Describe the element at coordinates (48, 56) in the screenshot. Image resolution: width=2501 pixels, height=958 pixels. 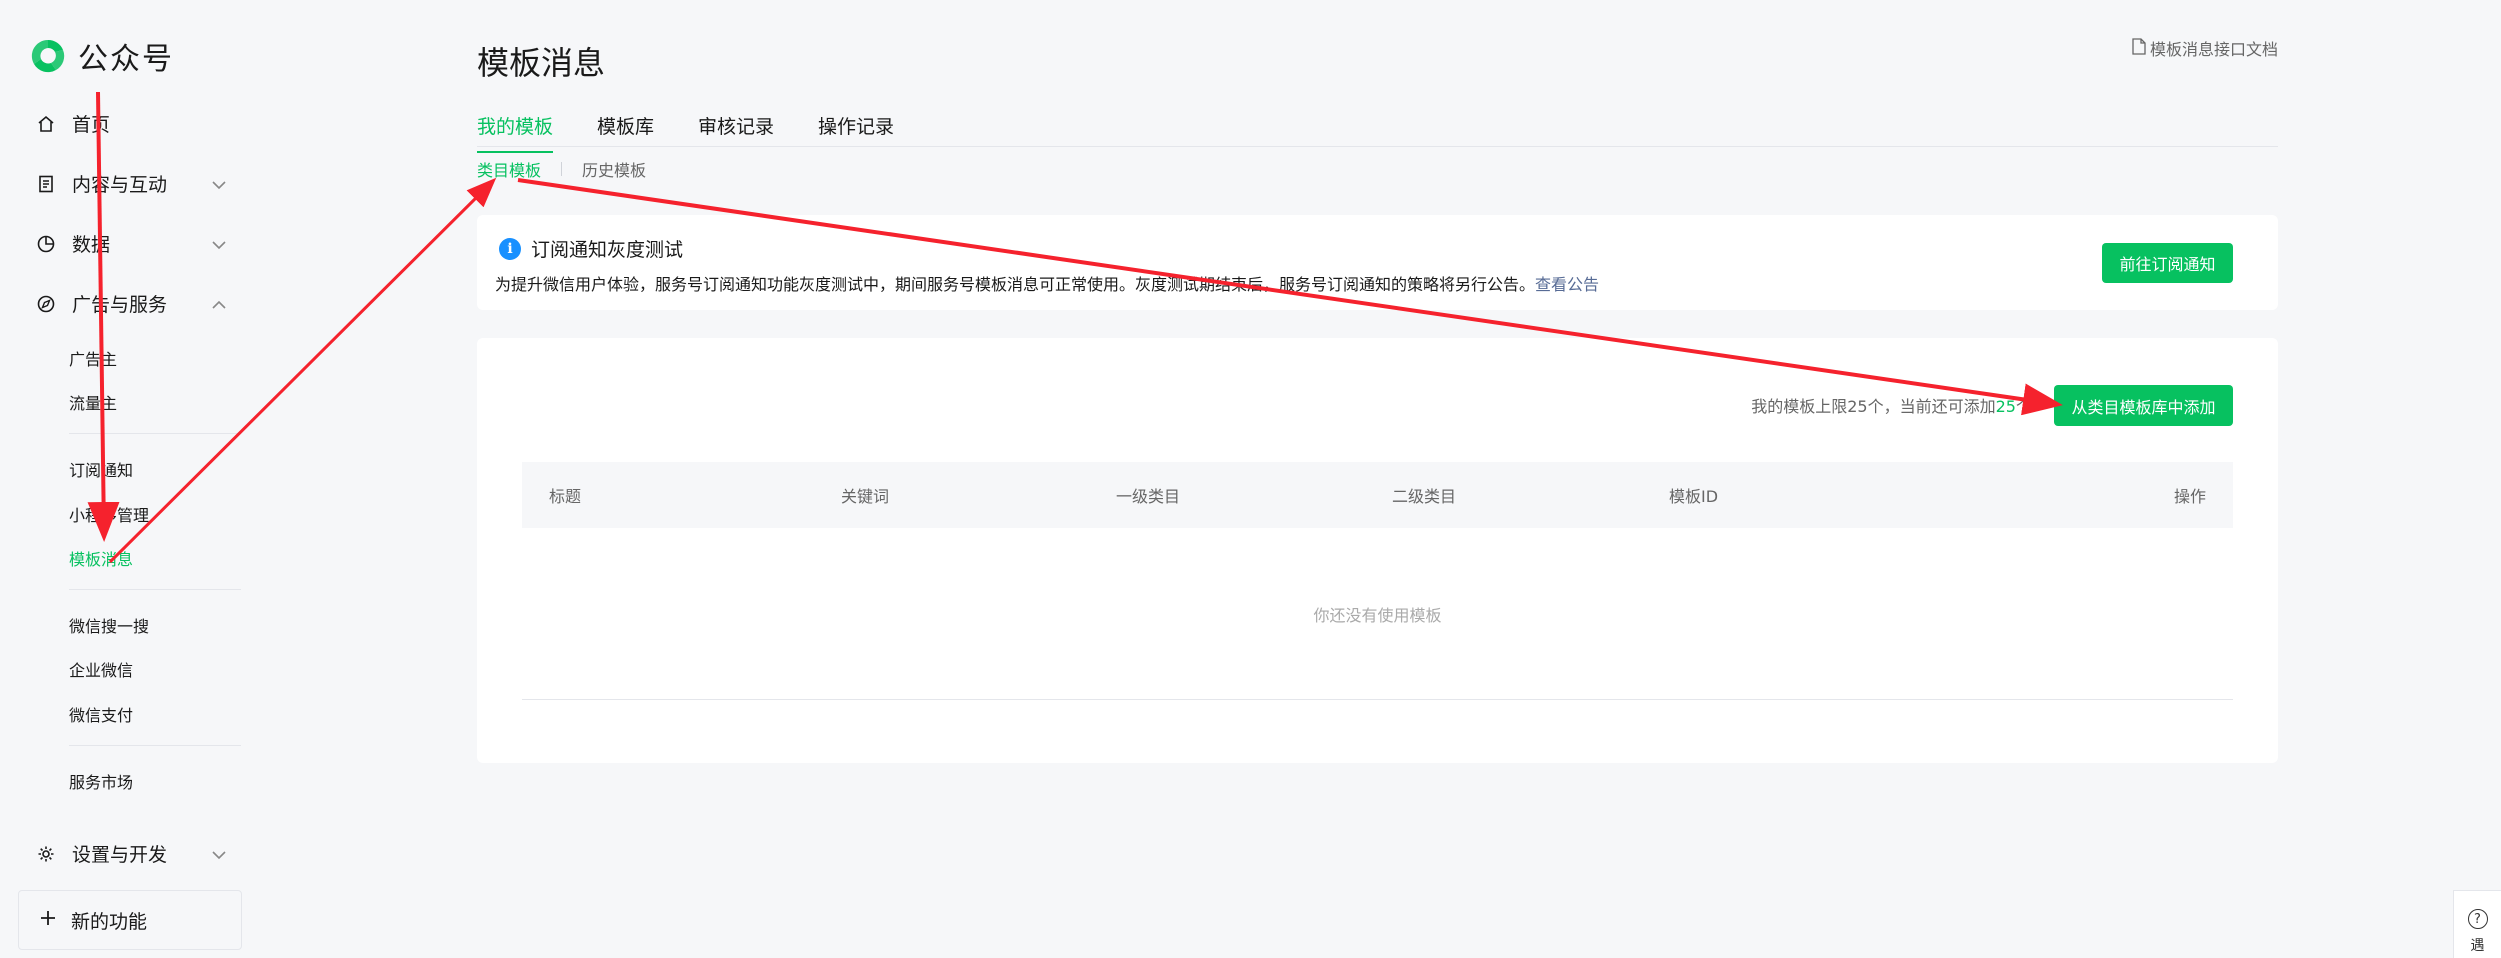
I see `logo-icon` at that location.